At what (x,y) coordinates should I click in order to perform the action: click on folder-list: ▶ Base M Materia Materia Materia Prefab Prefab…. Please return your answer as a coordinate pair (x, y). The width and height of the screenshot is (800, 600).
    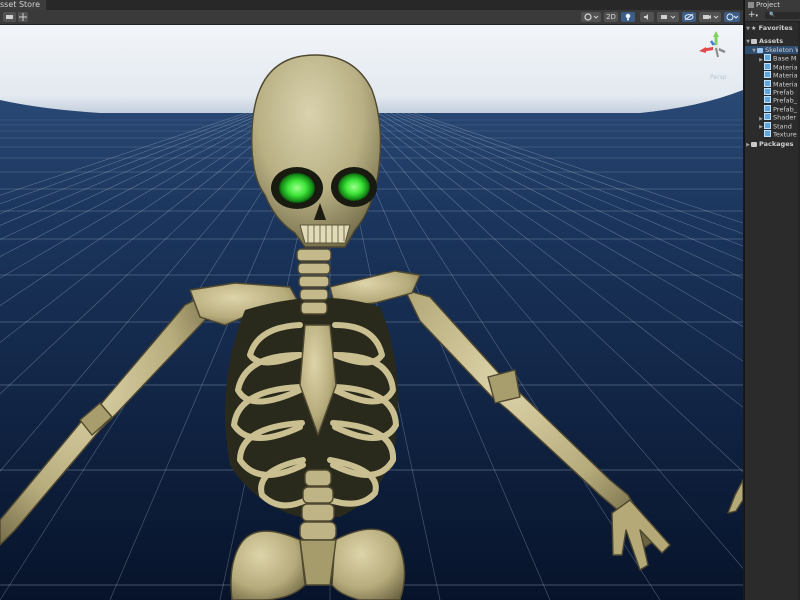
    Looking at the image, I should click on (772, 96).